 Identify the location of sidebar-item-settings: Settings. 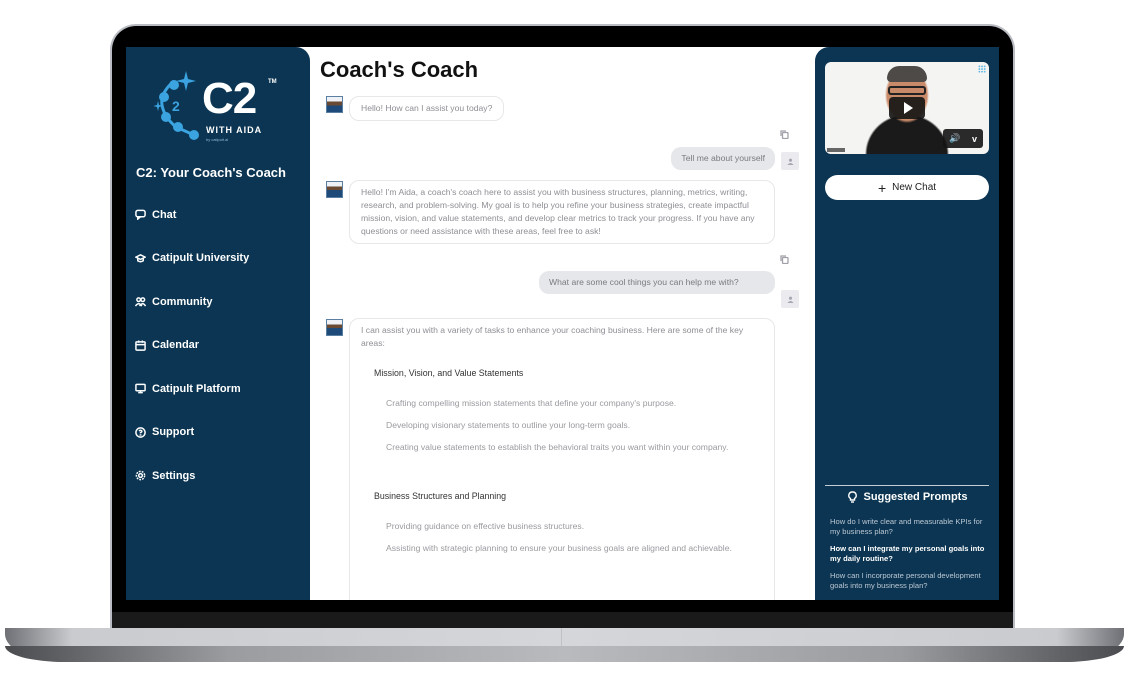
(219, 476).